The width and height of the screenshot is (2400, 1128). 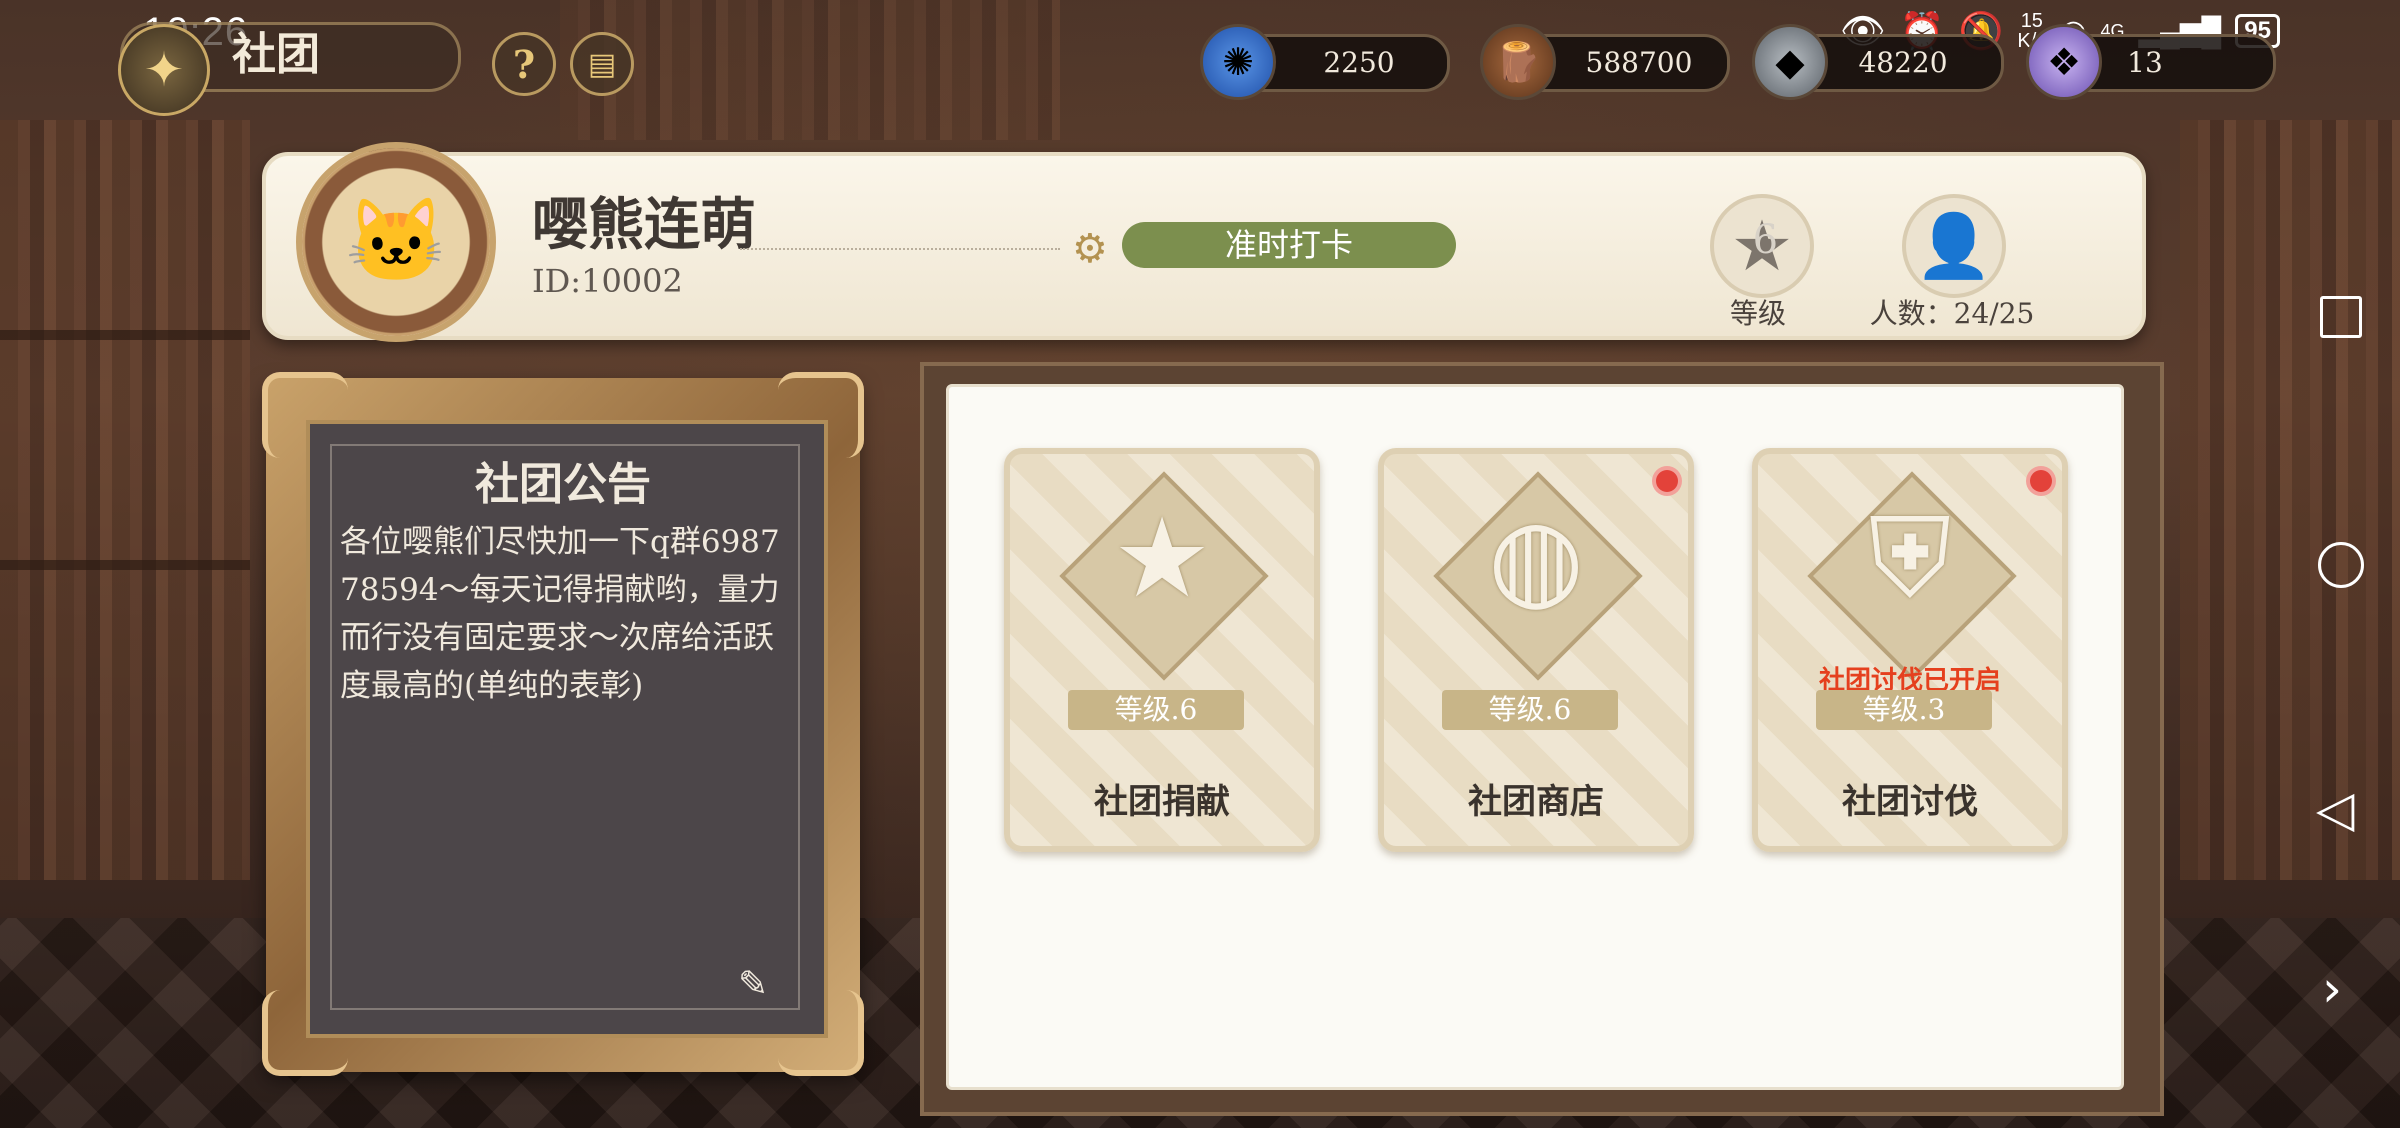 What do you see at coordinates (1162, 650) in the screenshot?
I see `card-donate: ★ 等级.6 社团捐献` at bounding box center [1162, 650].